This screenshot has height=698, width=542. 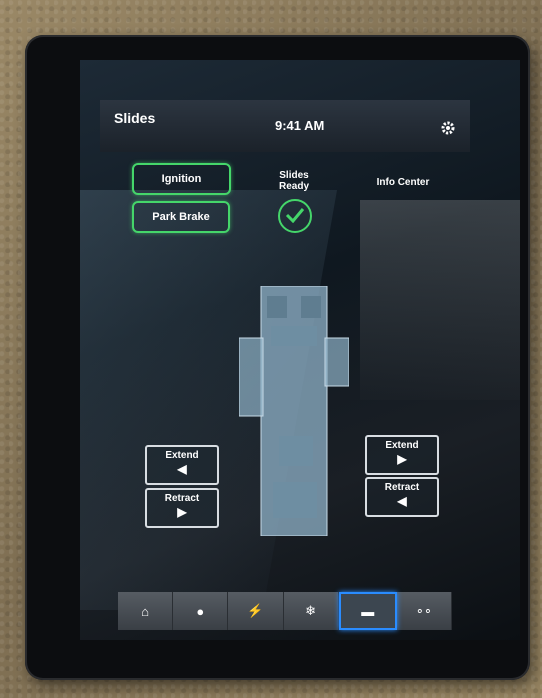 I want to click on nav-home: ⌂, so click(x=146, y=611).